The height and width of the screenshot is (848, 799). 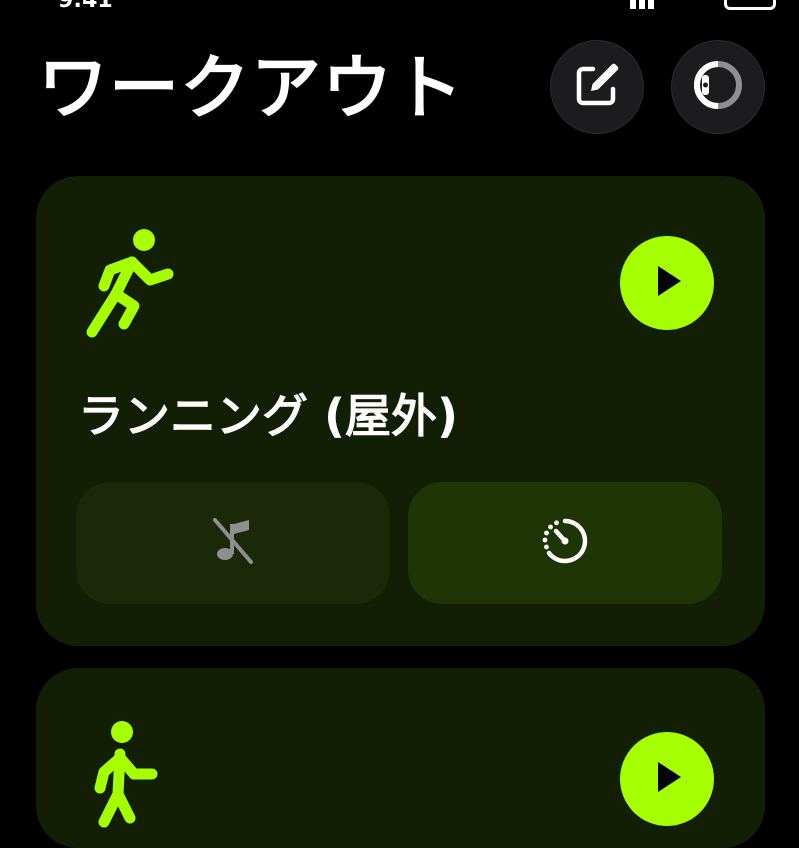 What do you see at coordinates (648, 6) in the screenshot?
I see `cellular-signal-icon` at bounding box center [648, 6].